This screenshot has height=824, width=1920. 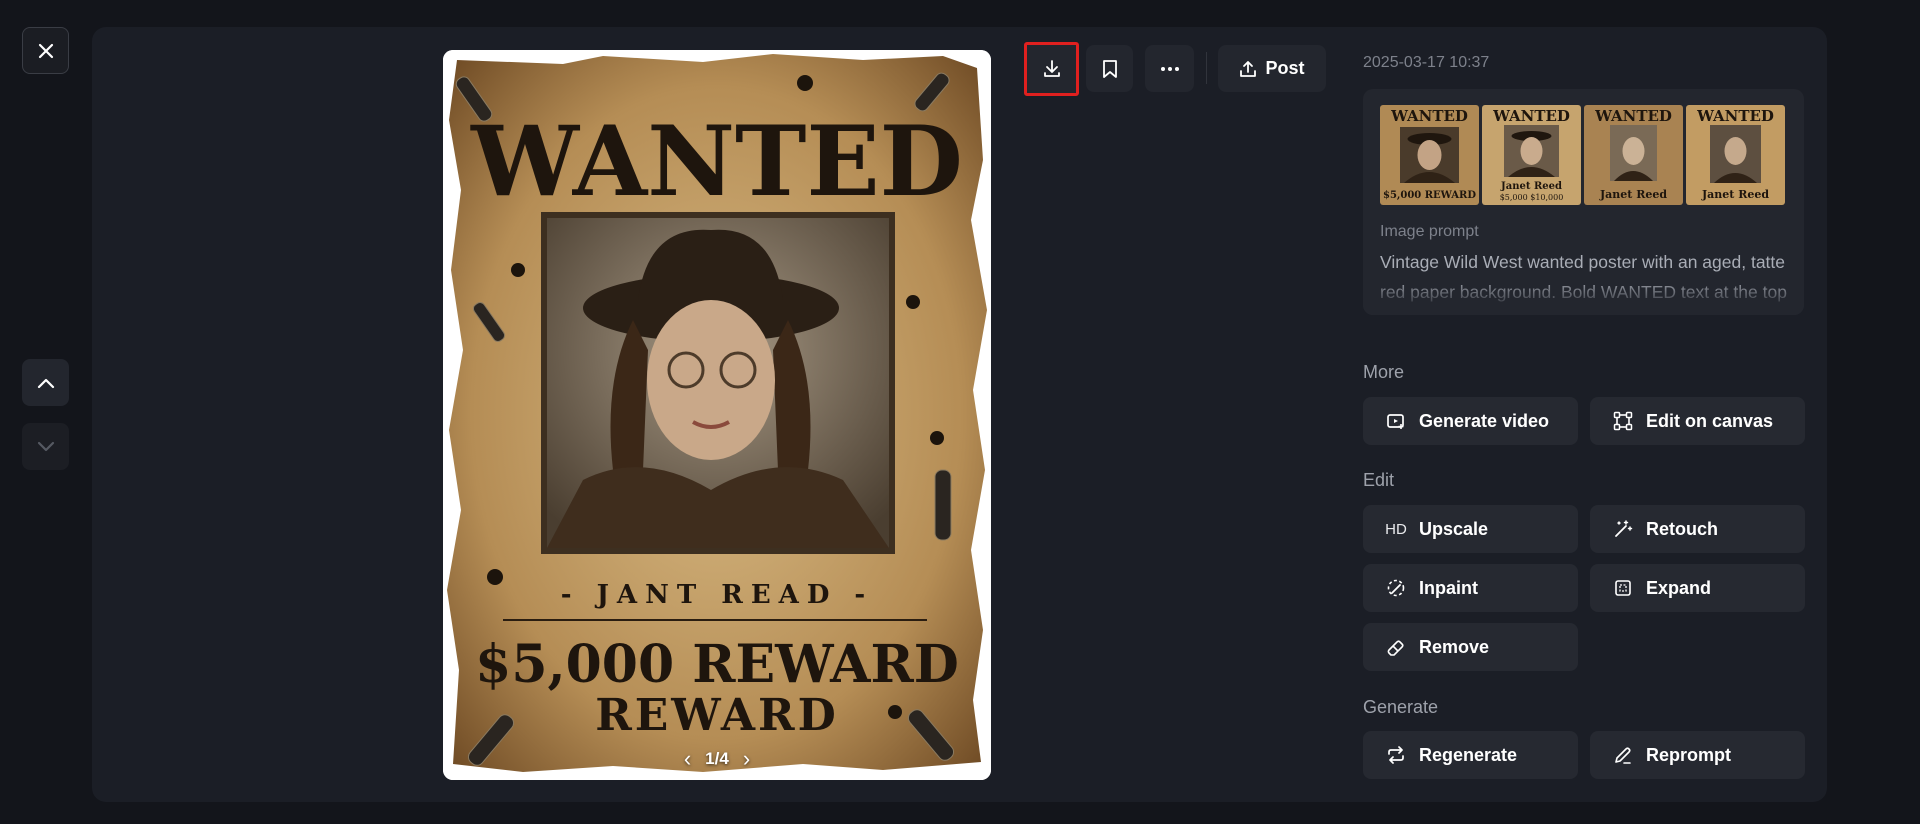 I want to click on thumbnail-2-caption-2: $5,000 $10,000, so click(x=1532, y=197).